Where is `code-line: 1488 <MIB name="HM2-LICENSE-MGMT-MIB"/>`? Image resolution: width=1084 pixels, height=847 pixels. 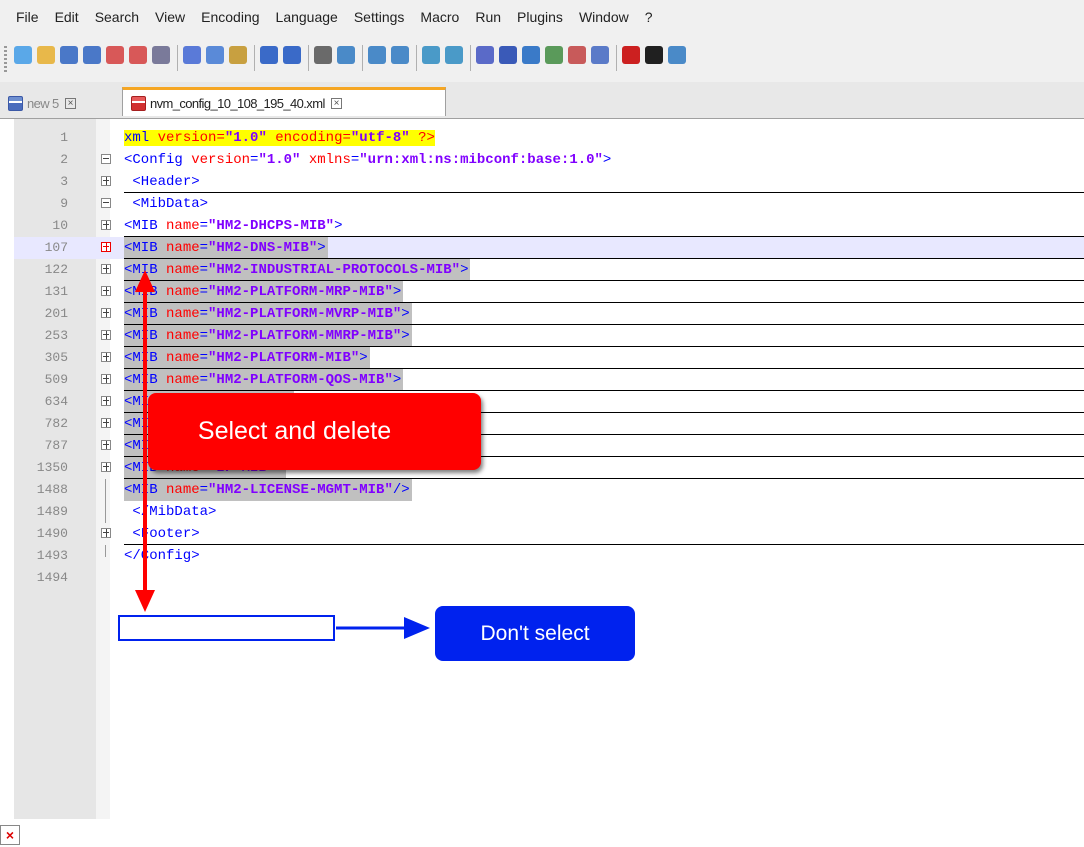
code-line: 1488 <MIB name="HM2-LICENSE-MGMT-MIB"/> is located at coordinates (549, 490).